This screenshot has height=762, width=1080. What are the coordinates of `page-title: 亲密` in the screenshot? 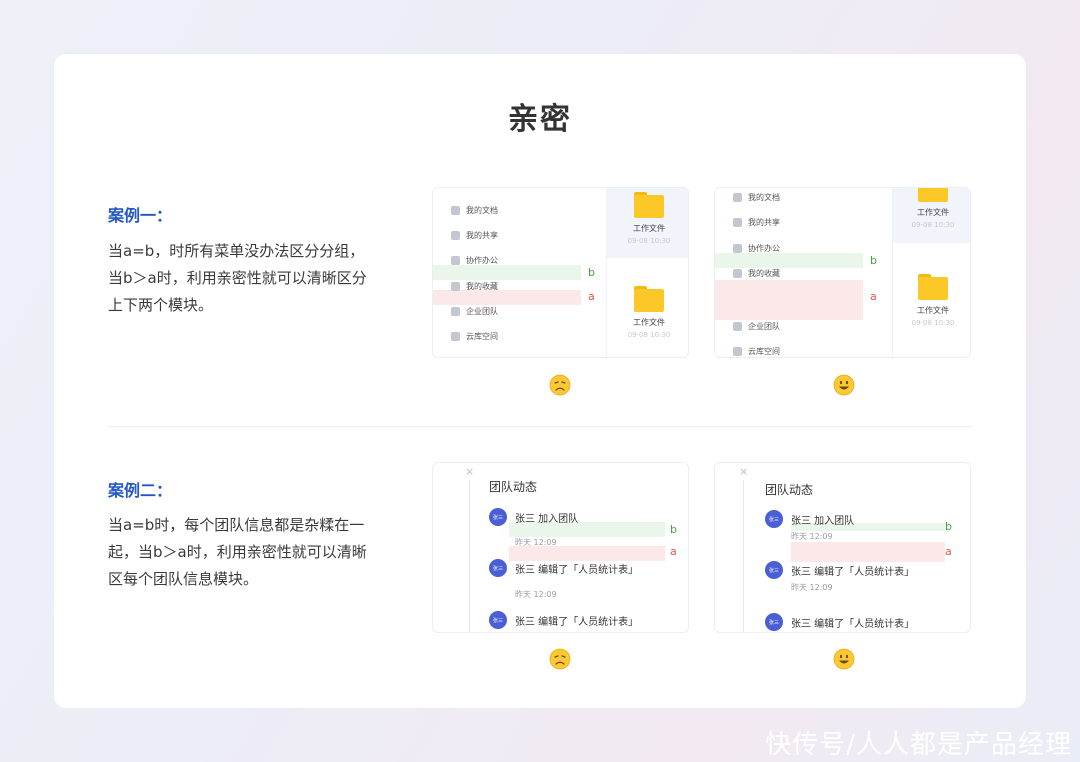 It's located at (540, 119).